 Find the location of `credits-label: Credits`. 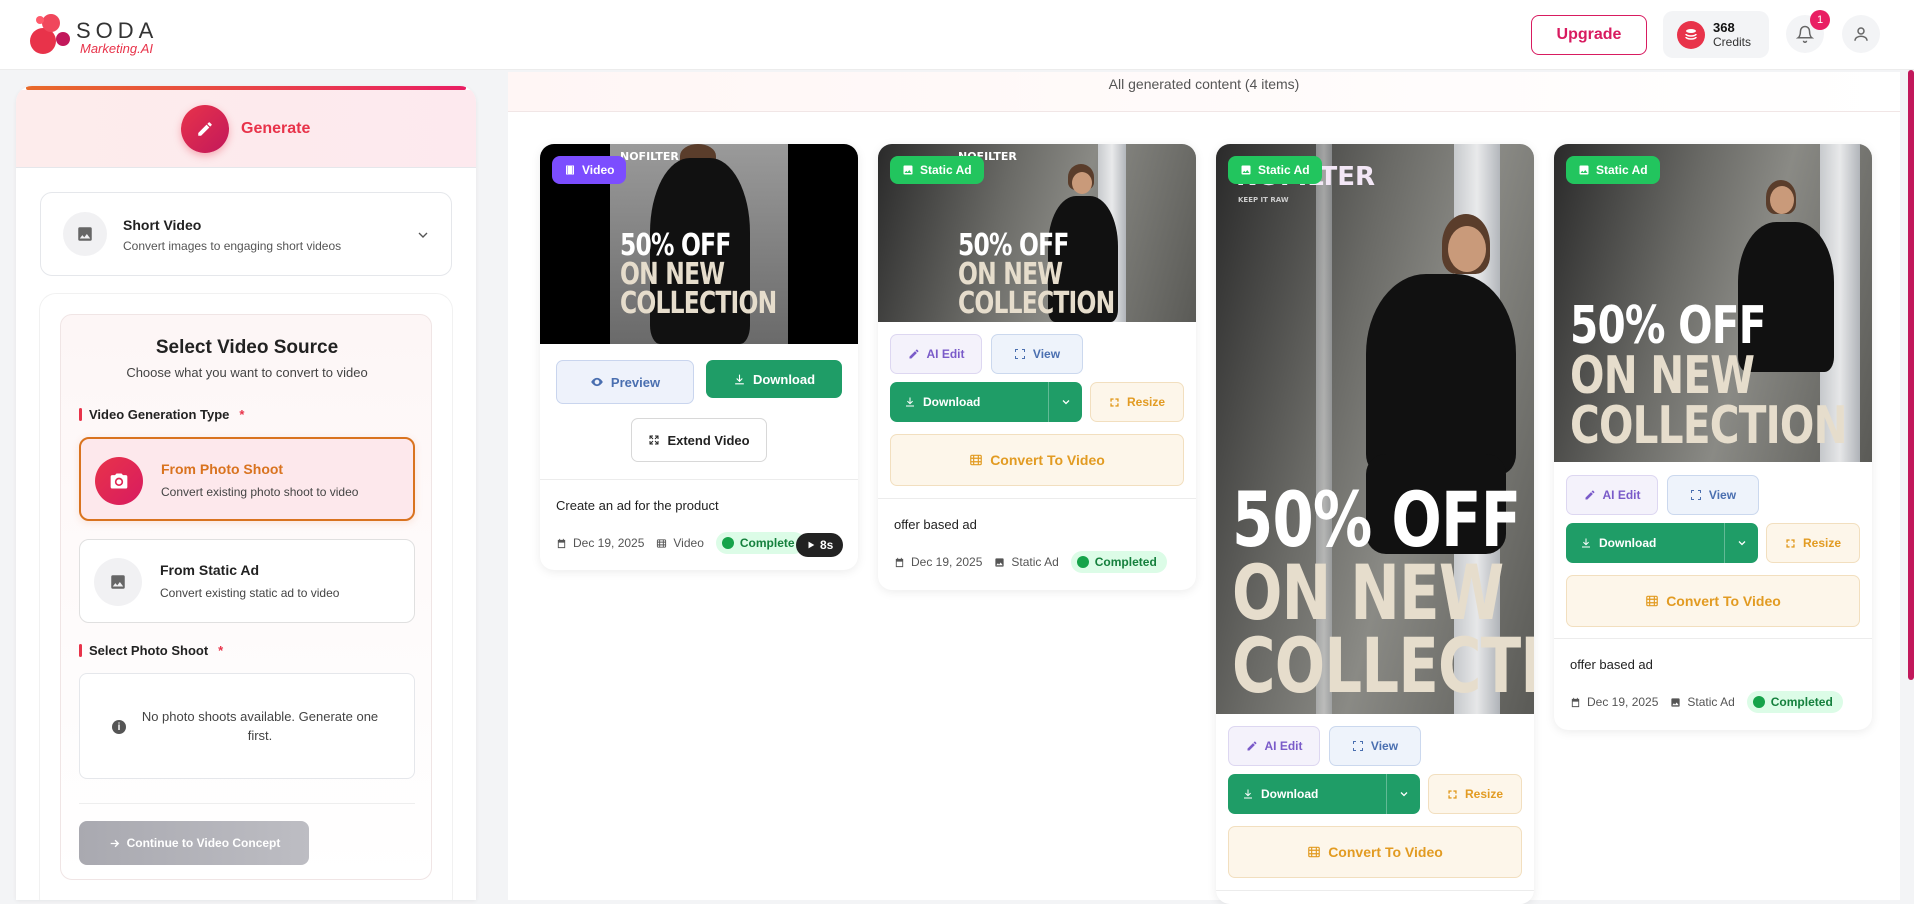

credits-label: Credits is located at coordinates (1732, 41).